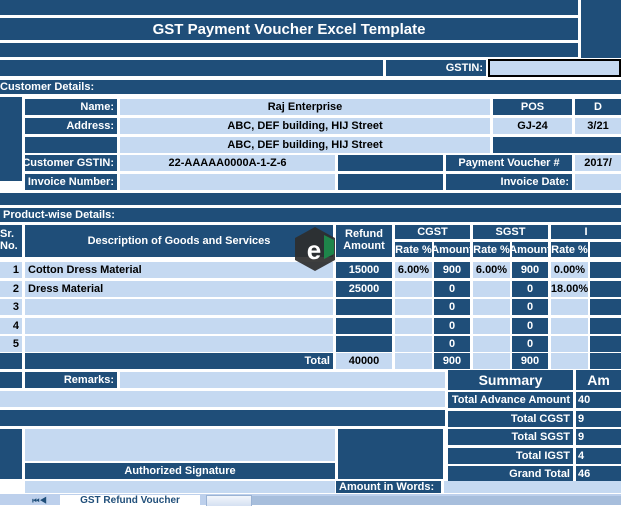 This screenshot has width=621, height=506. What do you see at coordinates (491, 361) in the screenshot?
I see `total-sgst-rate` at bounding box center [491, 361].